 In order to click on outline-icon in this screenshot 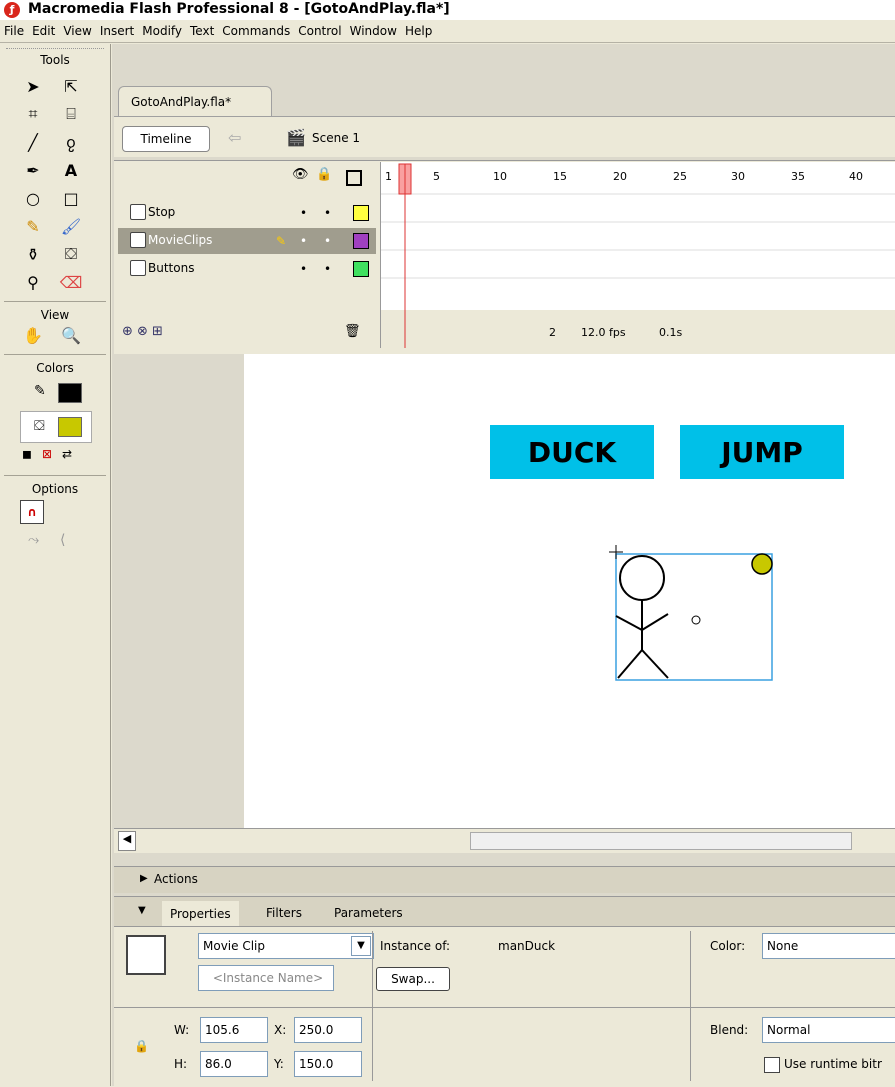, I will do `click(354, 178)`.